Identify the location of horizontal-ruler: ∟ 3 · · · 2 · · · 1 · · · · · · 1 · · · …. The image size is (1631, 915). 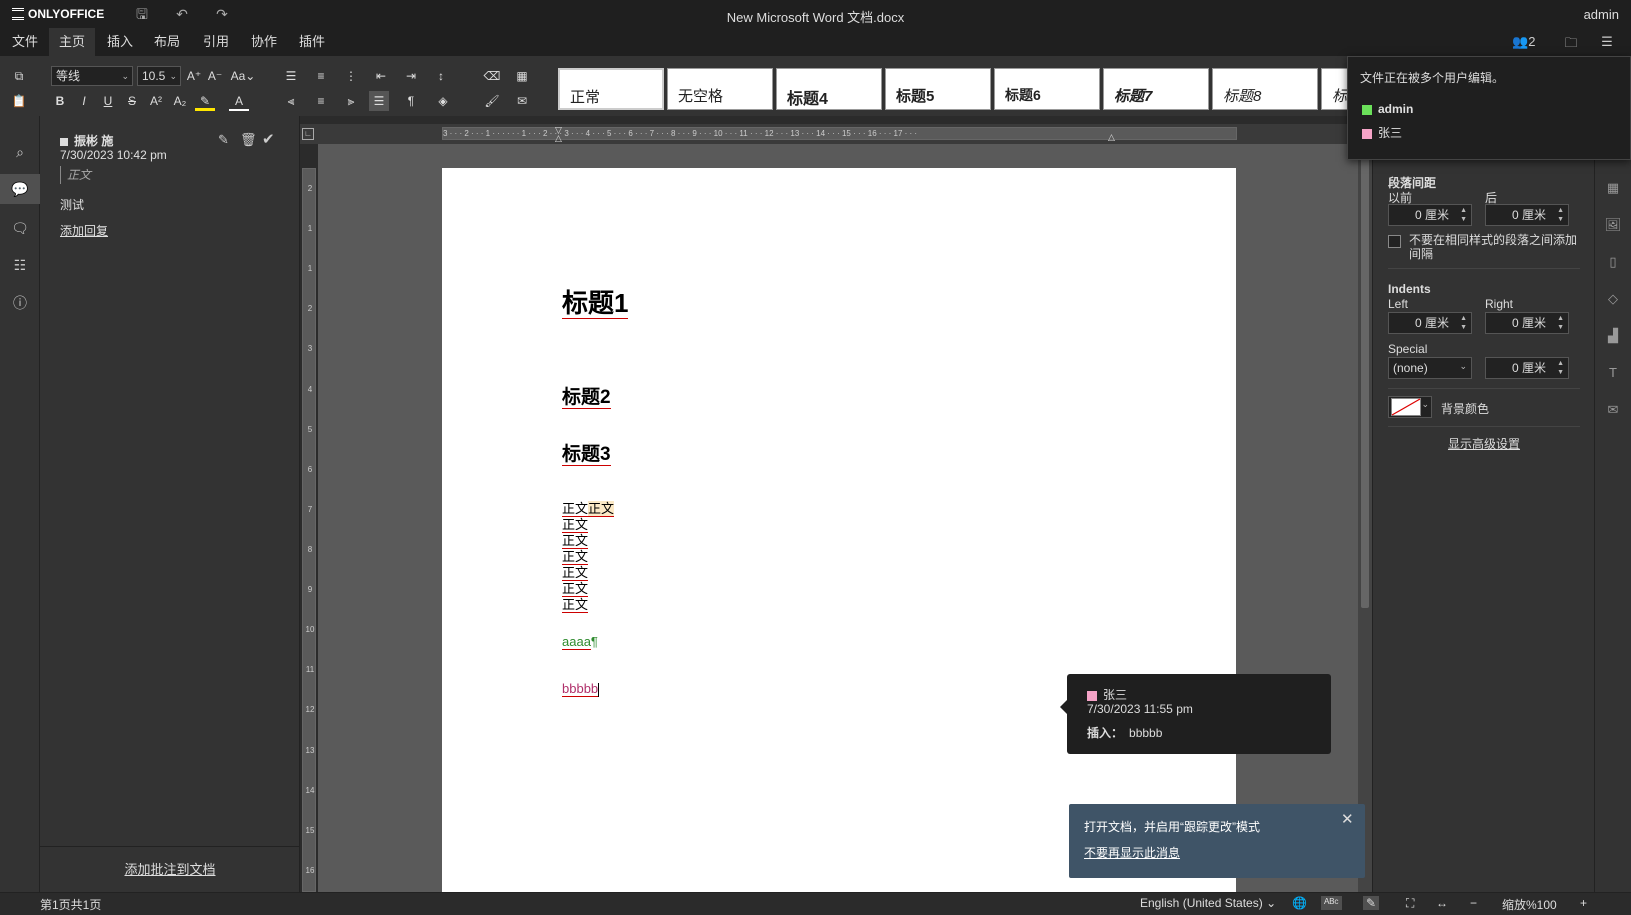
(825, 134).